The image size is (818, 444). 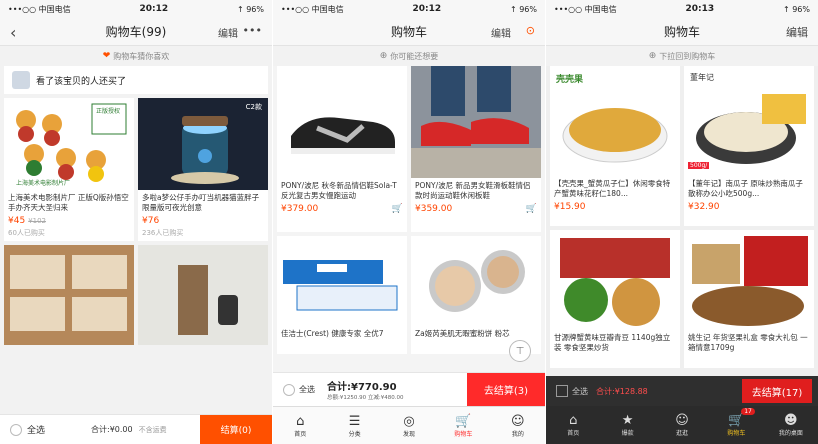 I want to click on product-card: 壳壳果 【壳壳果_蟹黄瓜子仁】休闲零食特产蟹黄味花籽仁180... ¥15.90, so click(x=615, y=146).